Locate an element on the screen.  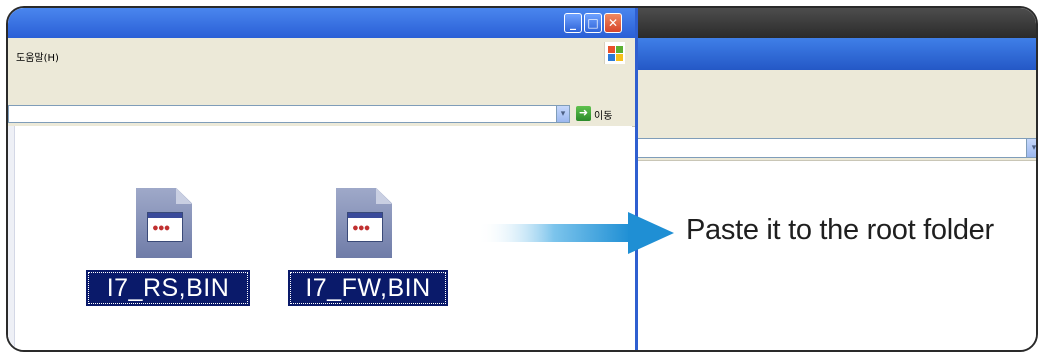
destination-toolbar is located at coordinates (836, 120).